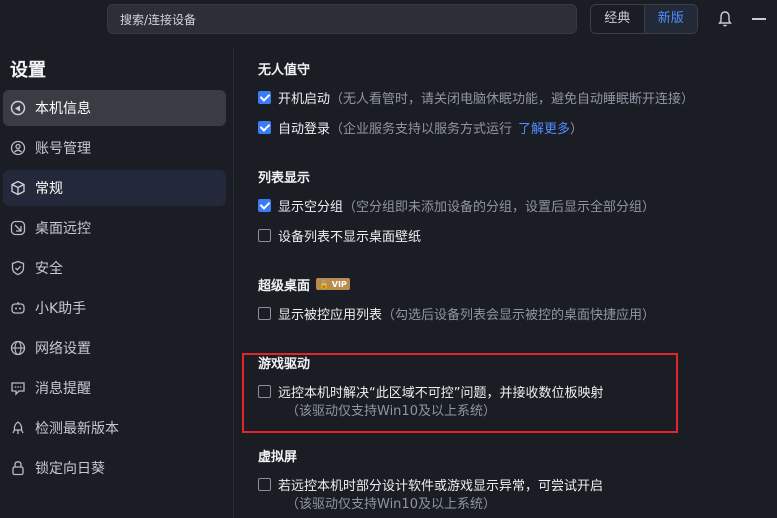  I want to click on section-title: 无人值守, so click(284, 70).